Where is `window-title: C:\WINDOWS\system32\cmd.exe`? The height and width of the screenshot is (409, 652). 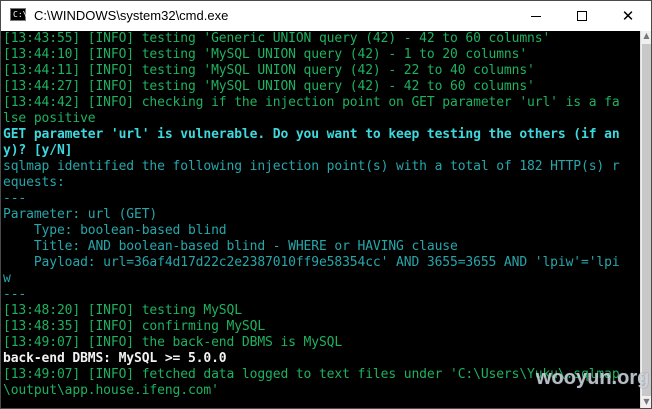
window-title: C:\WINDOWS\system32\cmd.exe is located at coordinates (131, 15).